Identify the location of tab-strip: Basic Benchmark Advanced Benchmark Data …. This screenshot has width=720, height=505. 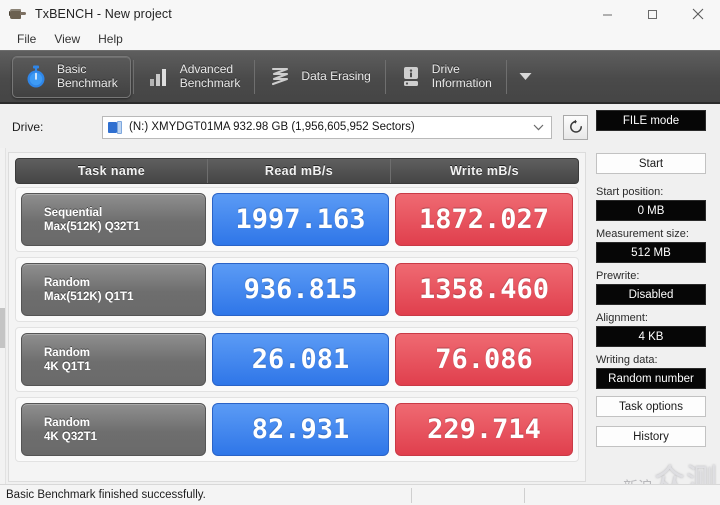
(360, 77).